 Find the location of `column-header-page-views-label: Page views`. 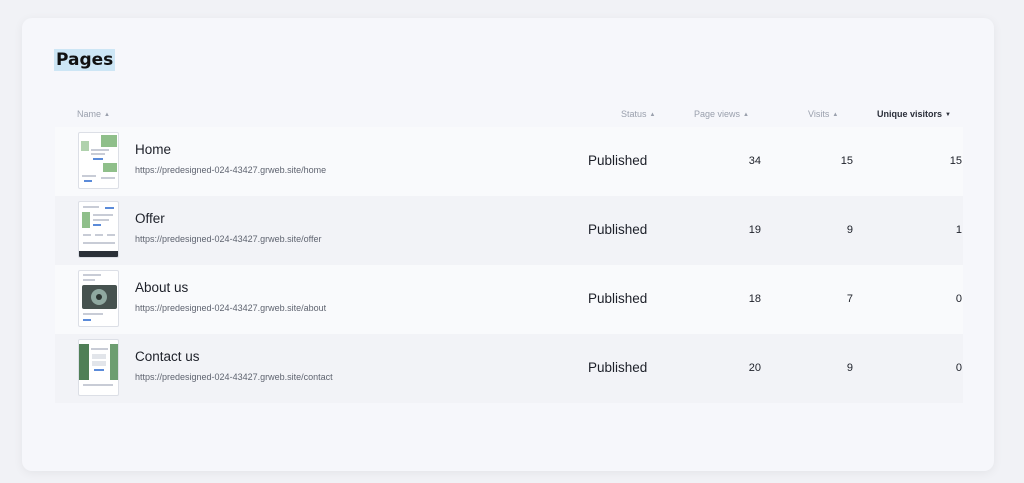

column-header-page-views-label: Page views is located at coordinates (717, 114).